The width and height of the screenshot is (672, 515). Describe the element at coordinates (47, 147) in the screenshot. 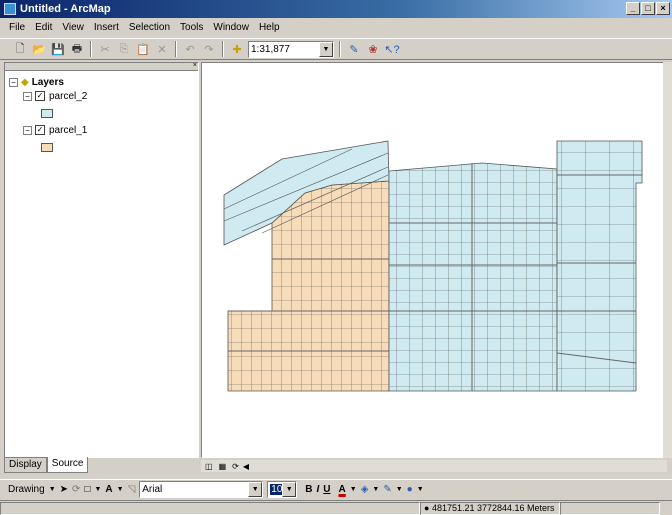

I see `parcel-1-symbol` at that location.